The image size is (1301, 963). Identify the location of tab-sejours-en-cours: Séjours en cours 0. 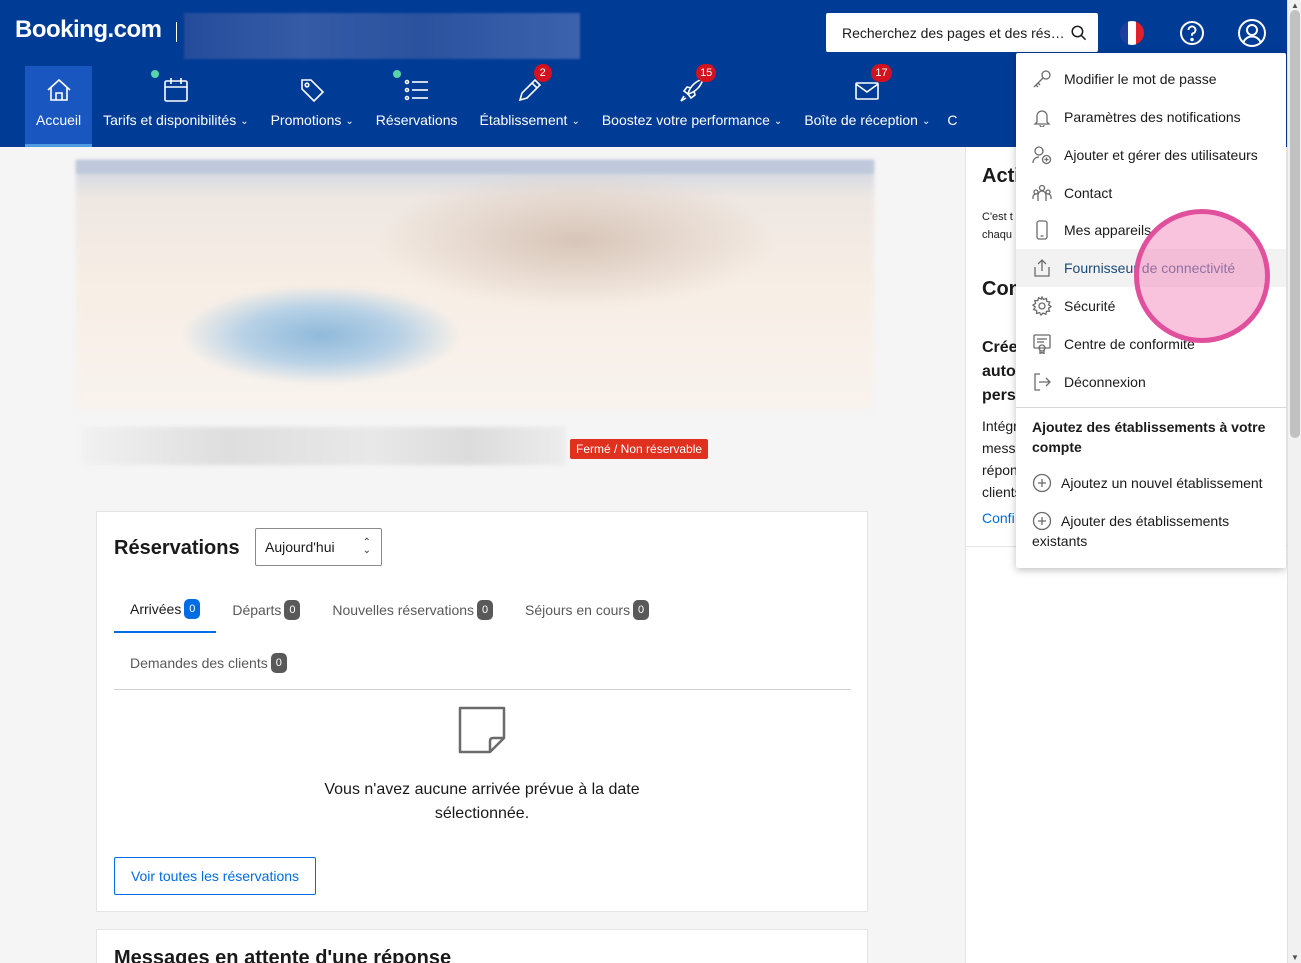
(587, 610).